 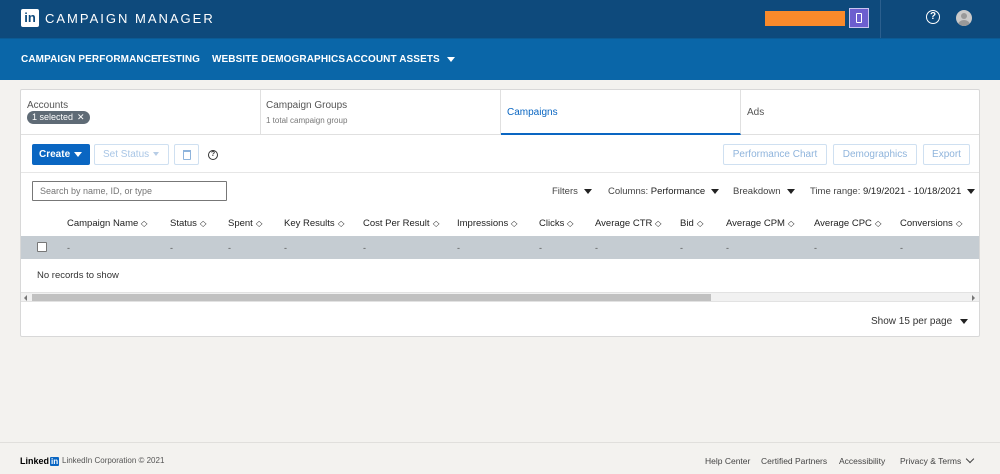 I want to click on account-switcher-button, so click(x=859, y=18).